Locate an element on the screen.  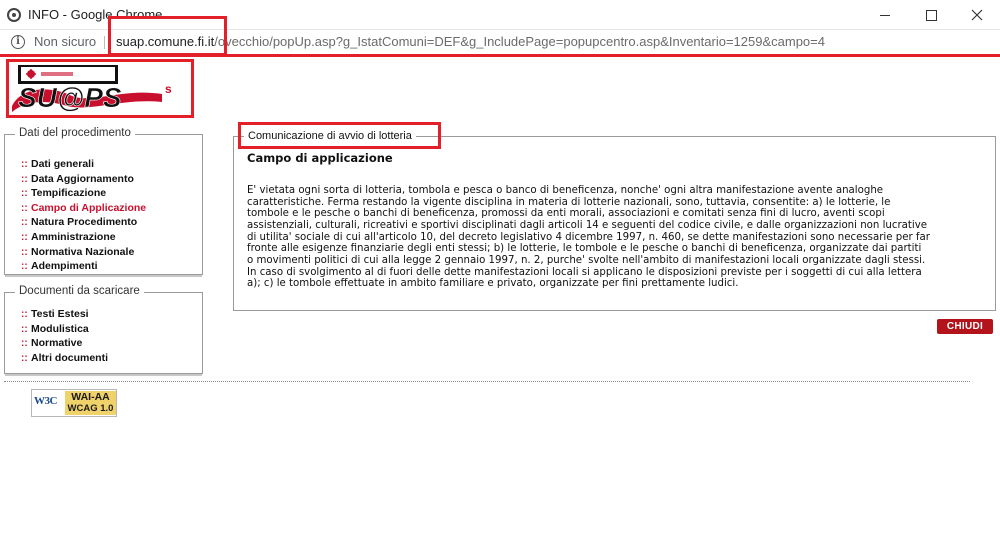
procedure-item-label: Dati generali is located at coordinates (63, 164).